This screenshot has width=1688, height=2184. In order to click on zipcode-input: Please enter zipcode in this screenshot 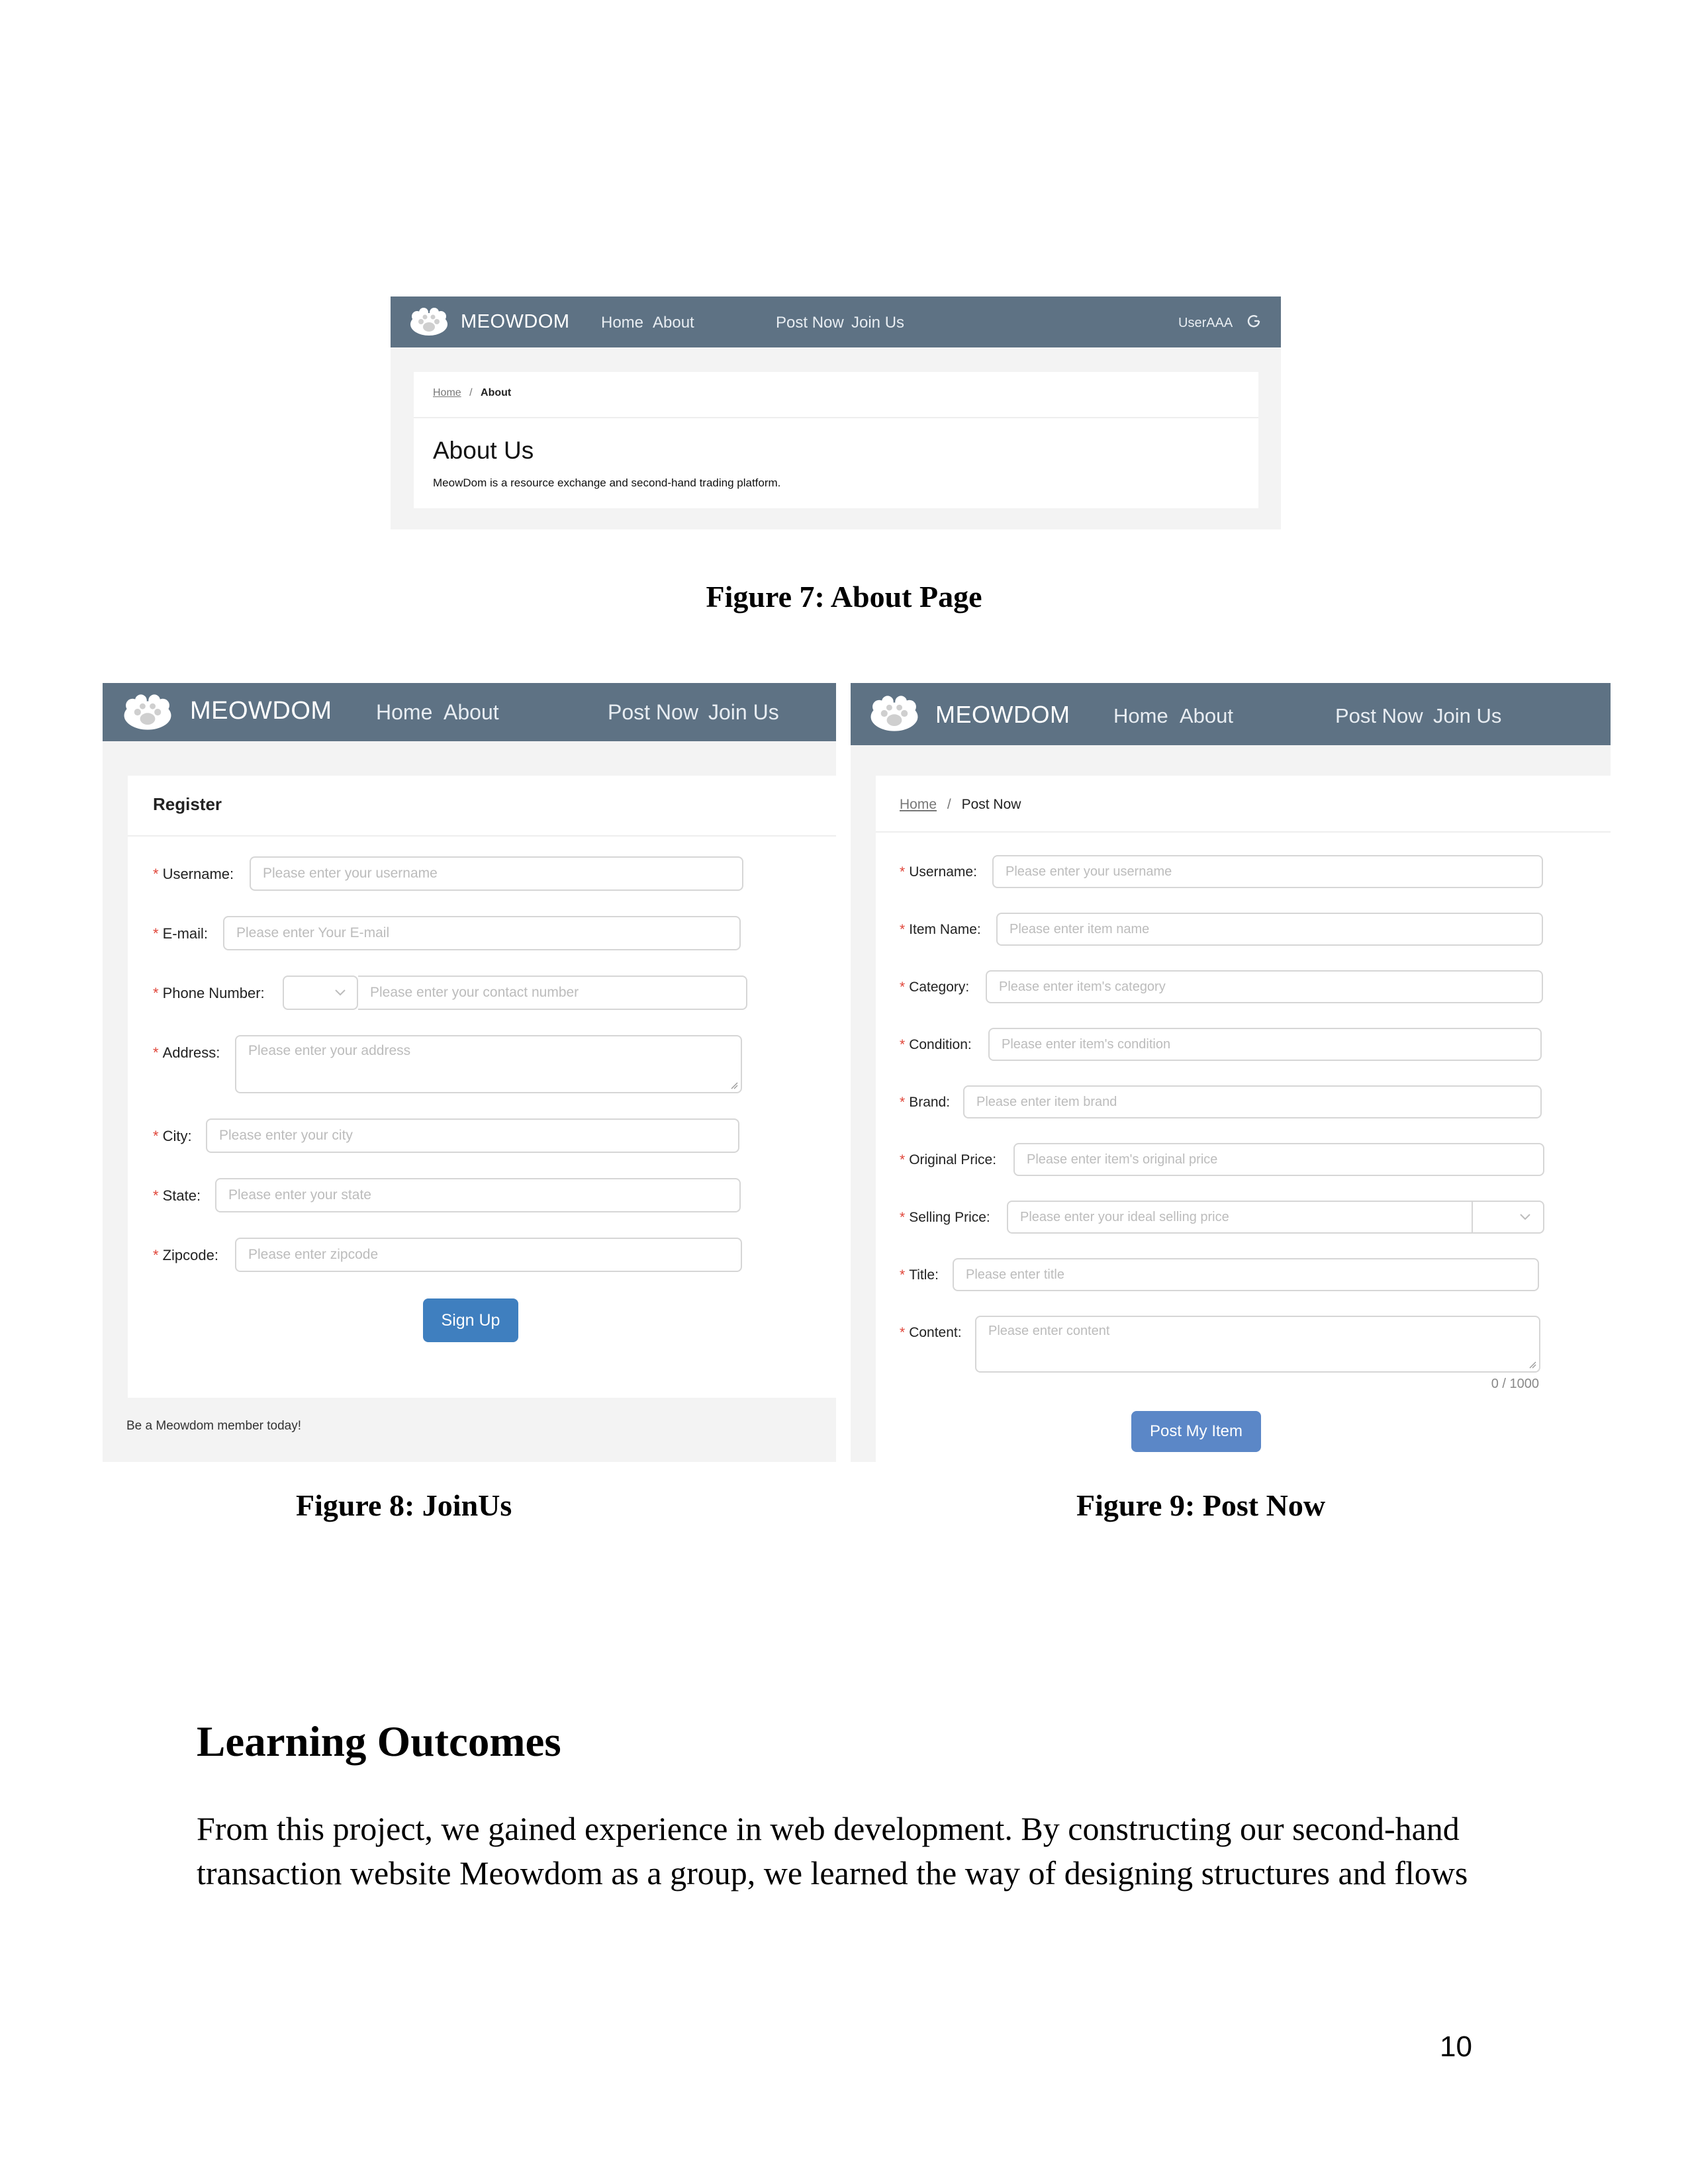, I will do `click(488, 1255)`.